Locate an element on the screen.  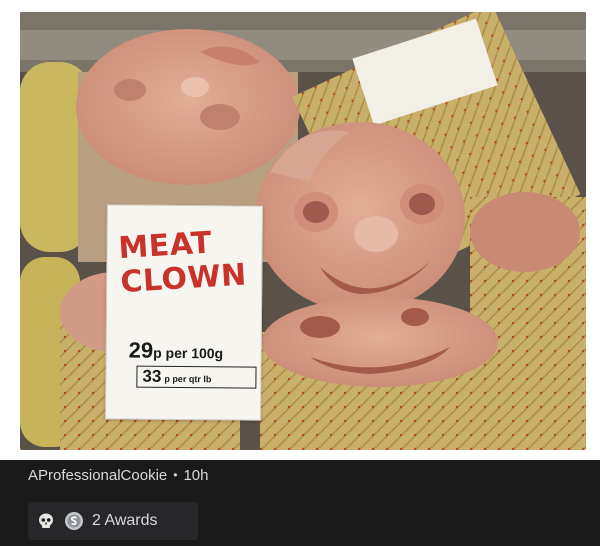
price-alt-unit: p per qtr lb is located at coordinates (188, 379).